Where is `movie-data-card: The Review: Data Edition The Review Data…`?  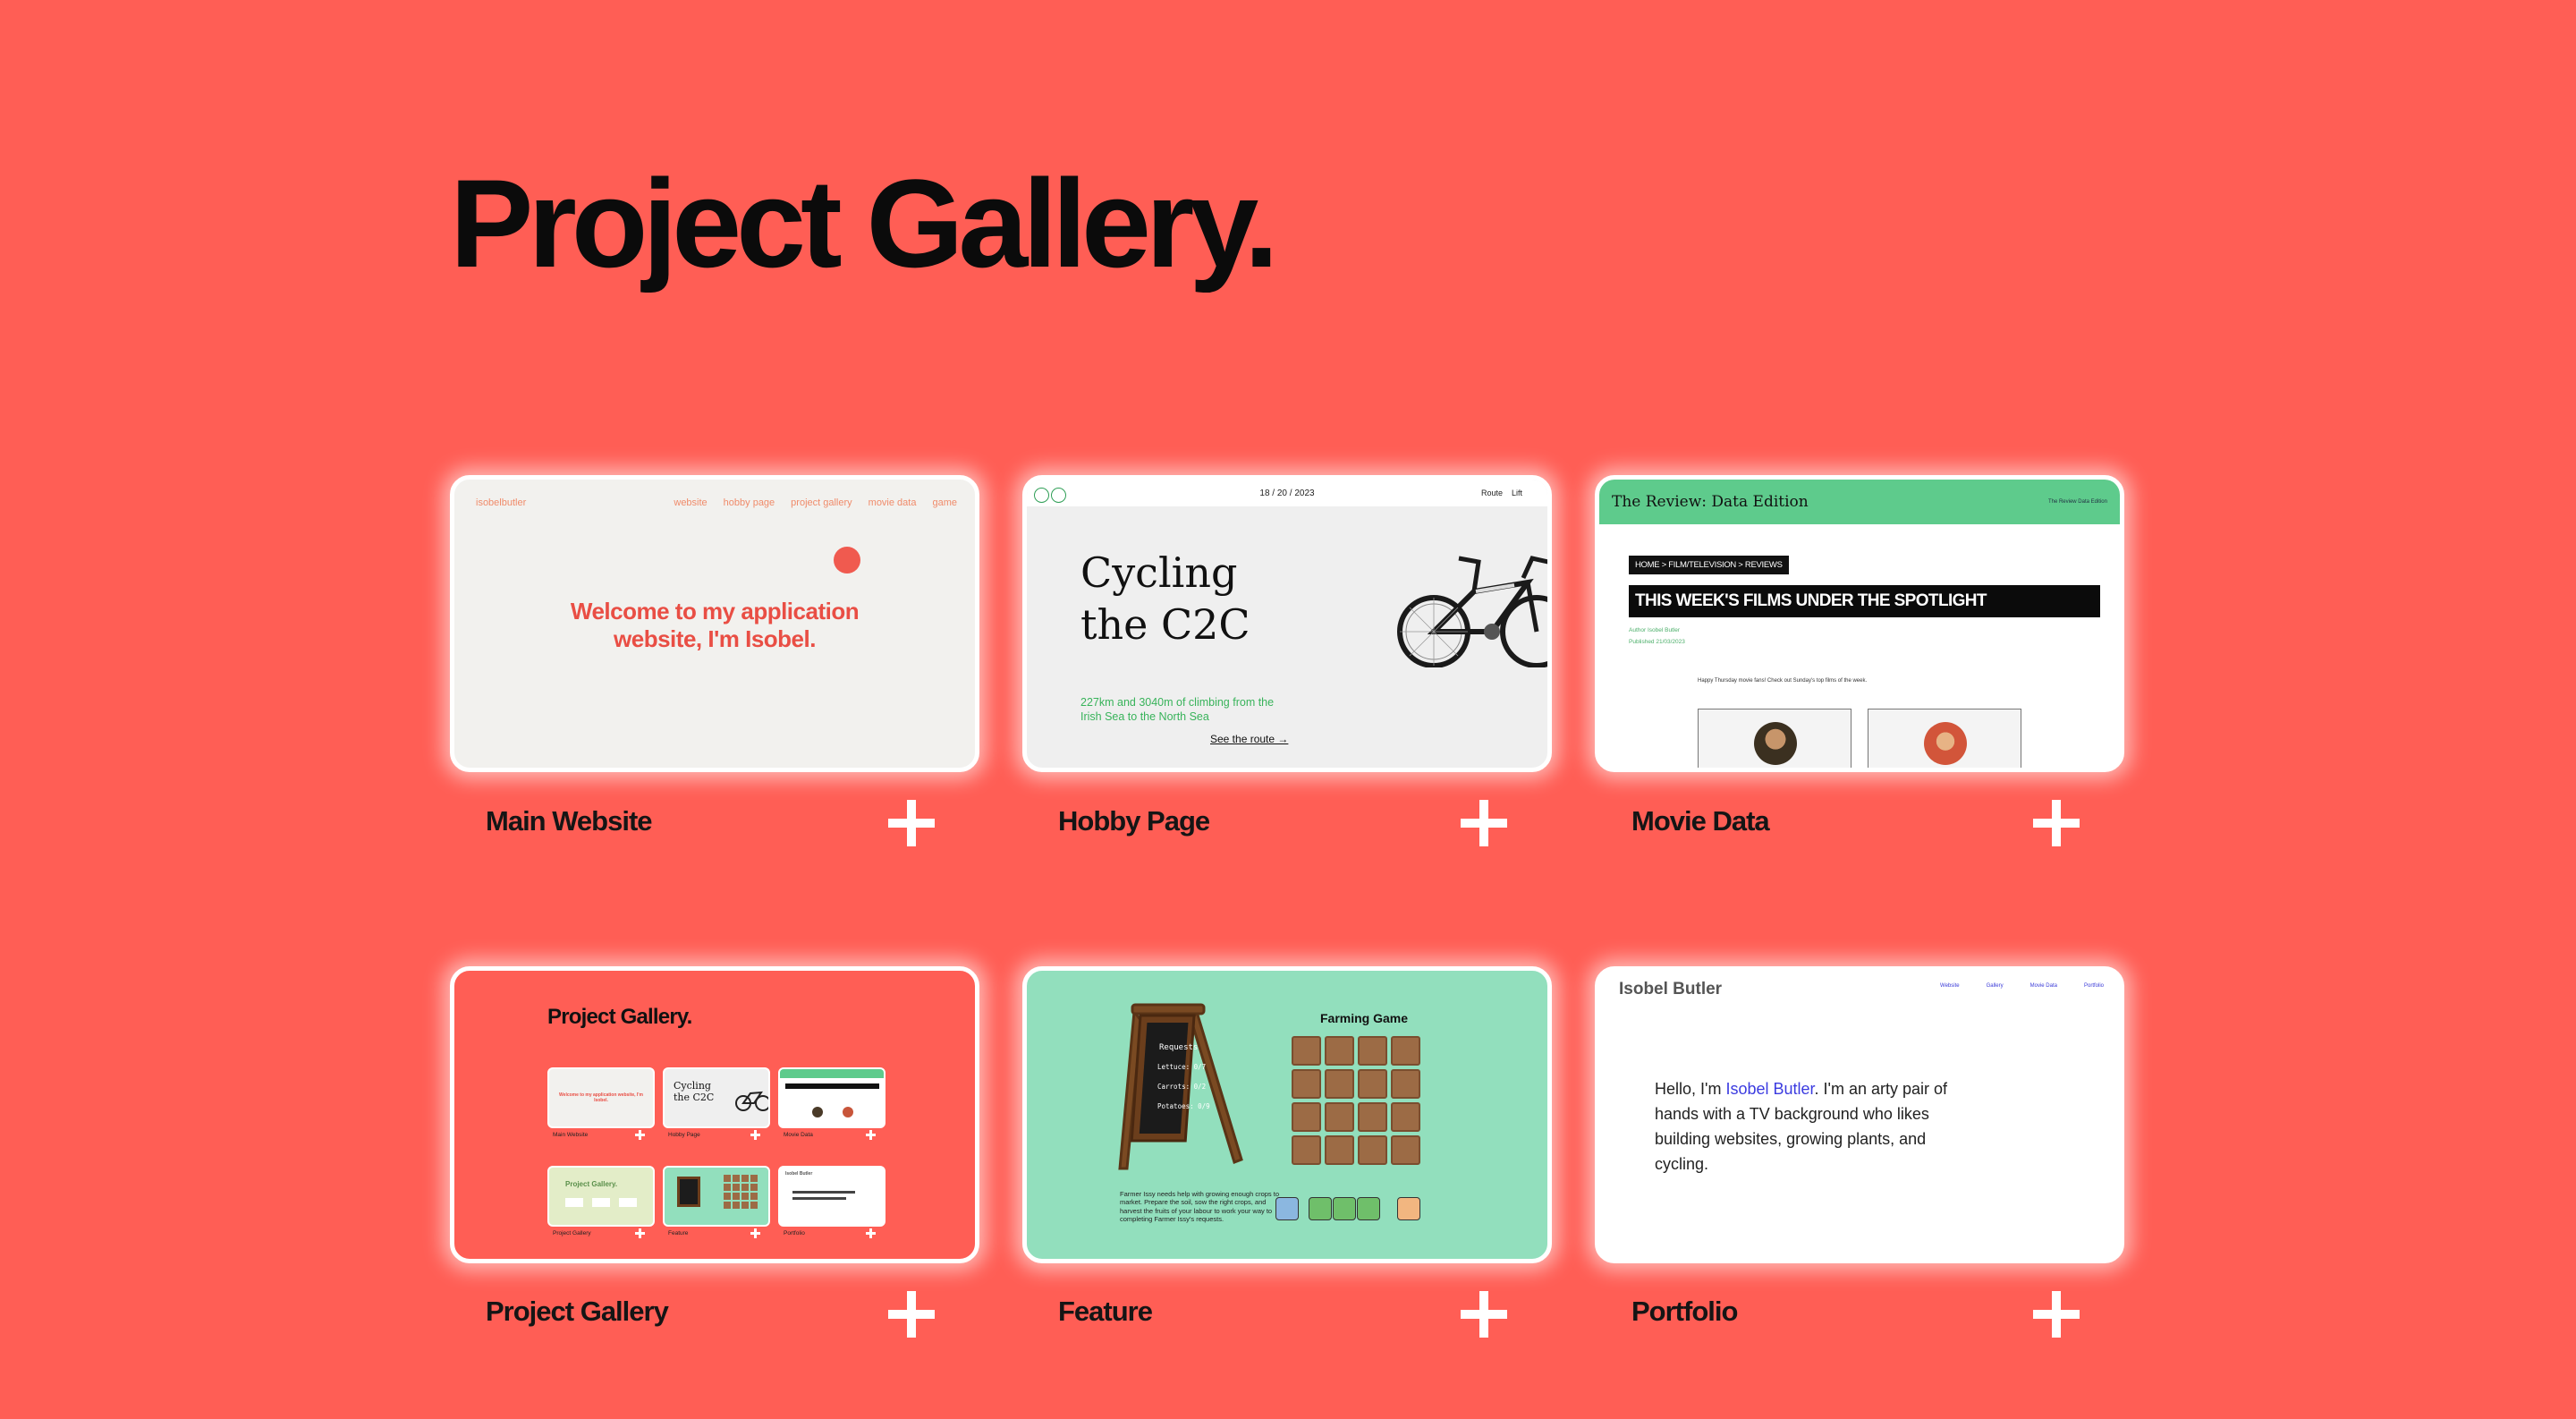
movie-data-card: The Review: Data Edition The Review Data… is located at coordinates (1859, 623).